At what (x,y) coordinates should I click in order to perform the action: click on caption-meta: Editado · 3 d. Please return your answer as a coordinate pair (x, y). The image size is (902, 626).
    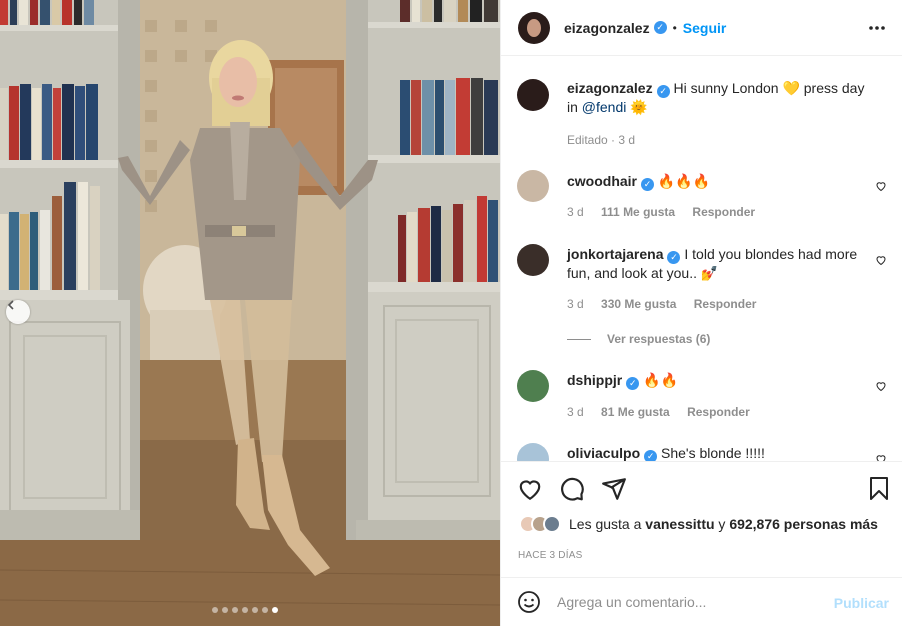
    Looking at the image, I should click on (601, 140).